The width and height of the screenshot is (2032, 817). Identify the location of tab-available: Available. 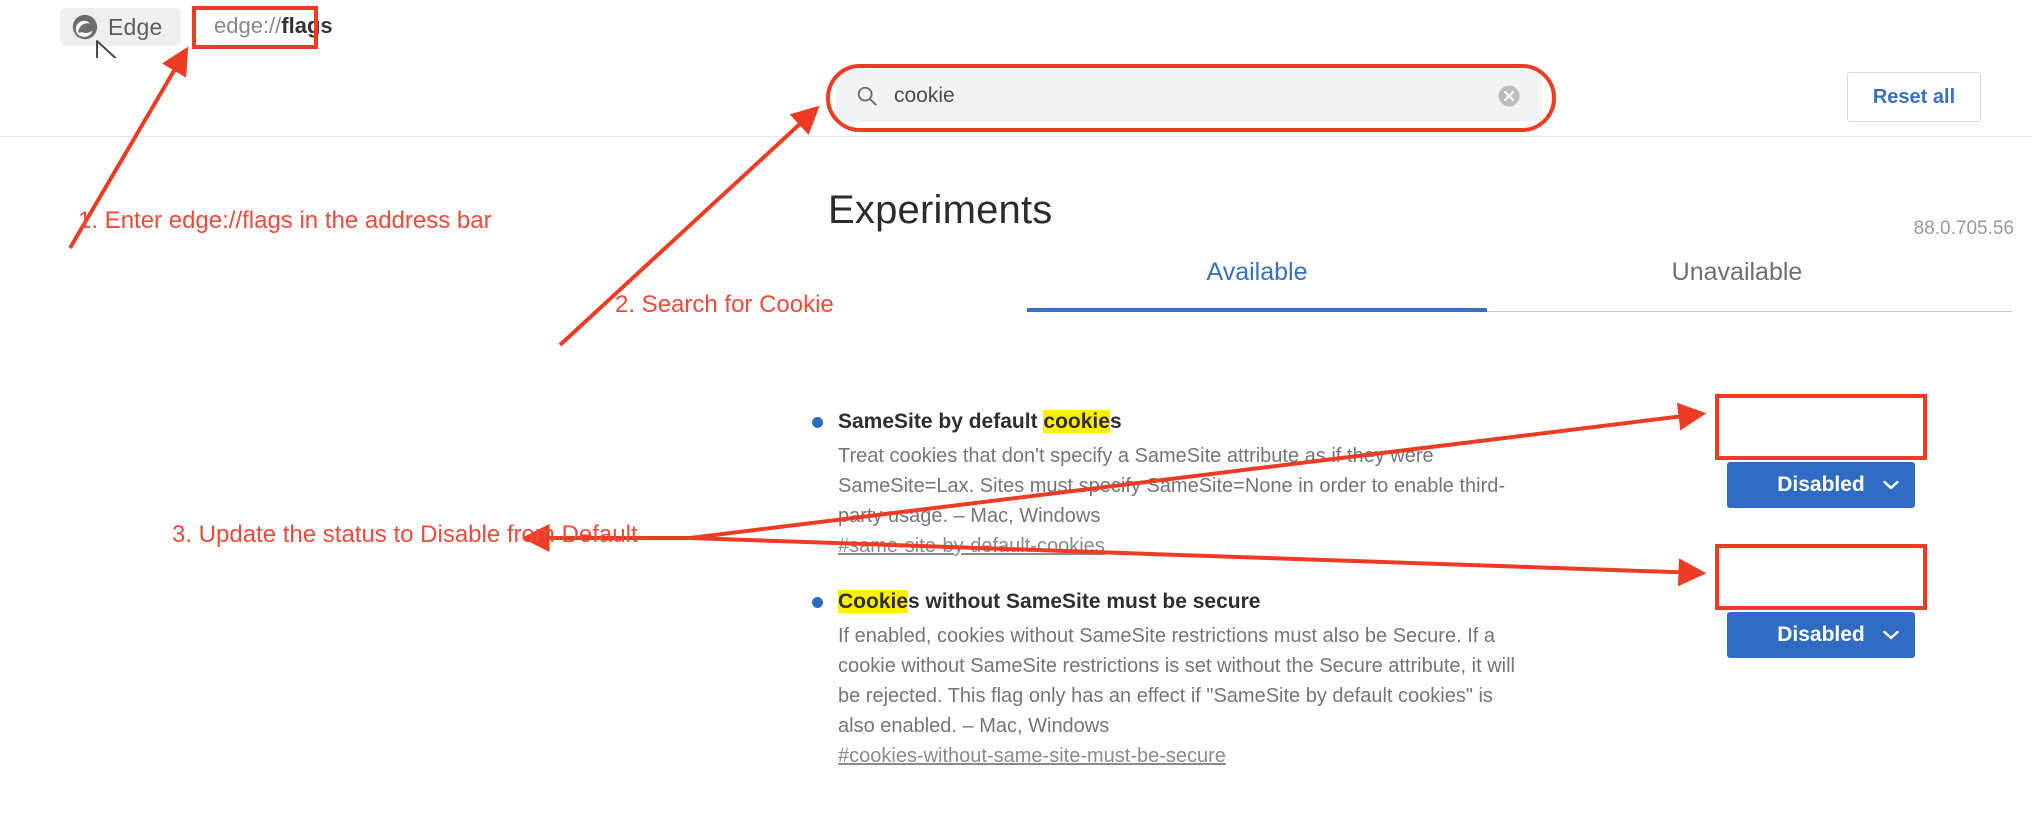
(1257, 283).